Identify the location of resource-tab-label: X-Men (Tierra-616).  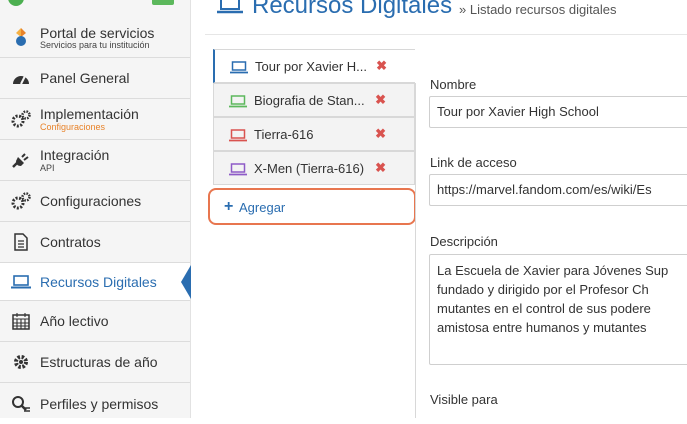
(309, 168).